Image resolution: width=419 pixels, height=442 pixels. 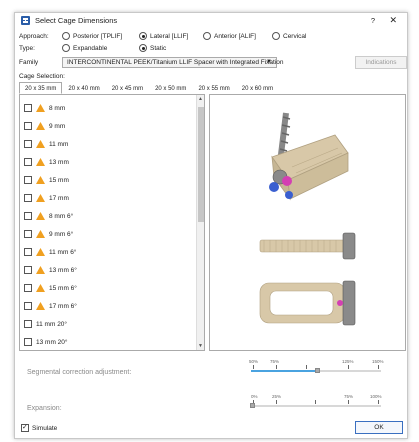 I want to click on tab-20x50: 20 x 50 mm, so click(x=170, y=88).